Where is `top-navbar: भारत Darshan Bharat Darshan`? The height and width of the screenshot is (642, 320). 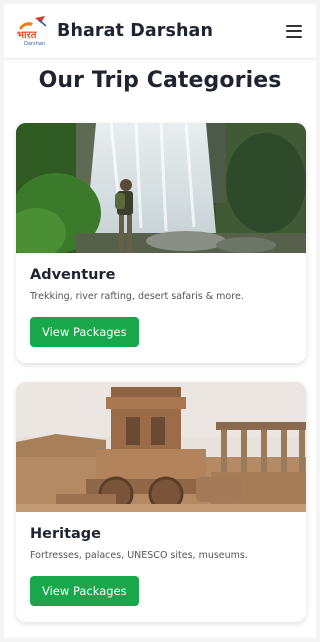
top-navbar: भारत Darshan Bharat Darshan is located at coordinates (160, 31).